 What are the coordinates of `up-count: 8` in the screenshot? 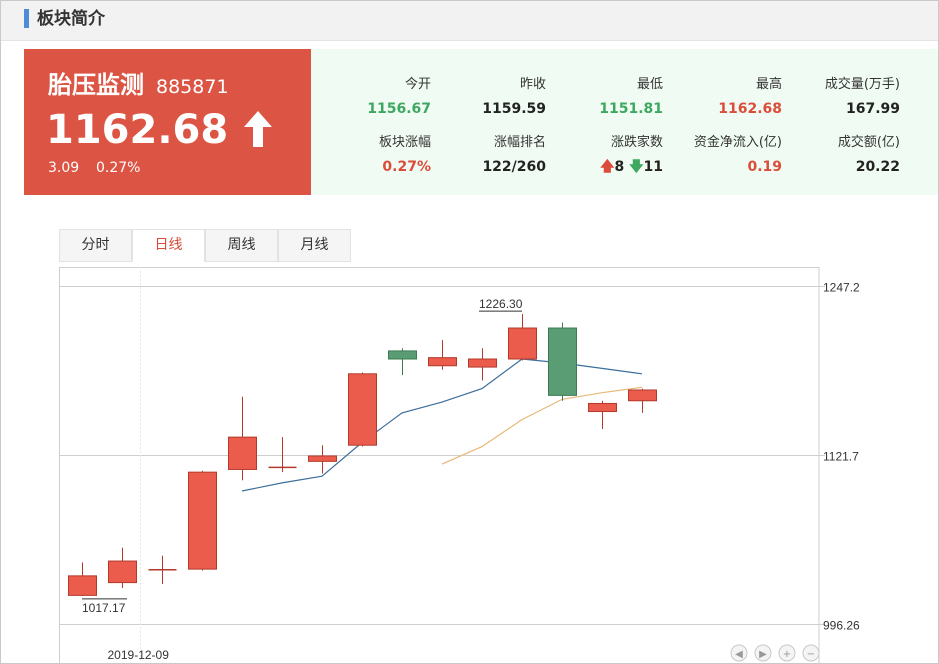 It's located at (619, 167).